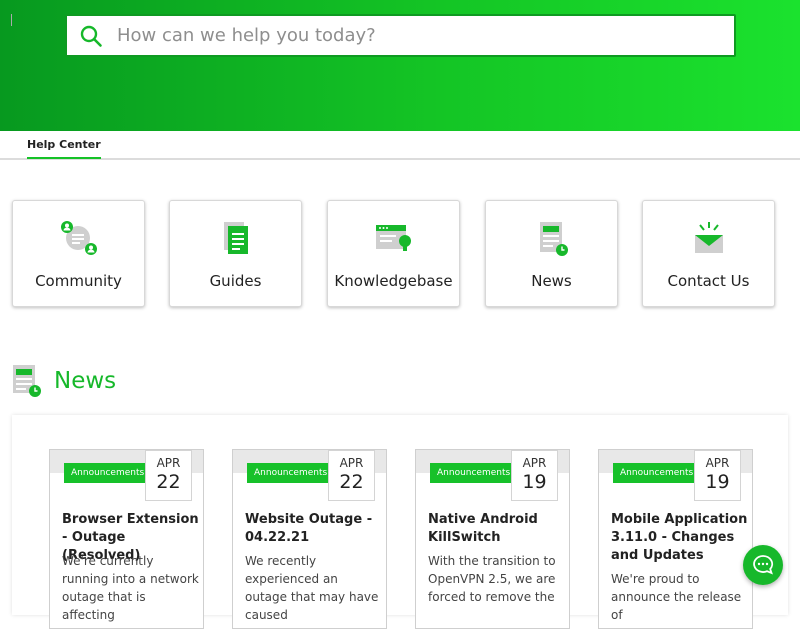 Image resolution: width=800 pixels, height=629 pixels. What do you see at coordinates (551, 281) in the screenshot?
I see `category-label: News` at bounding box center [551, 281].